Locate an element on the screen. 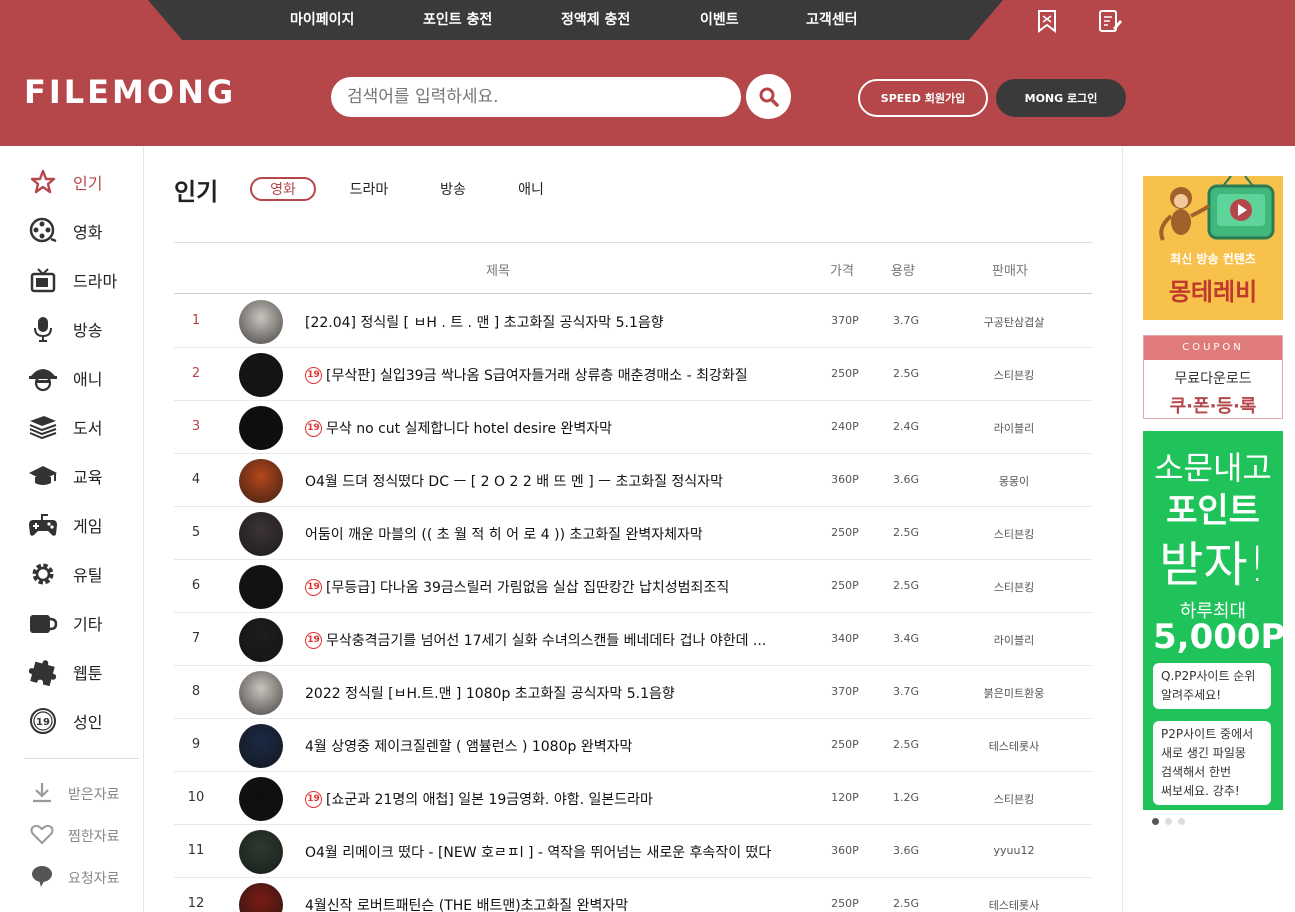 The height and width of the screenshot is (912, 1295). sidebar-item-wishlist: 찜한자료 is located at coordinates (75, 836).